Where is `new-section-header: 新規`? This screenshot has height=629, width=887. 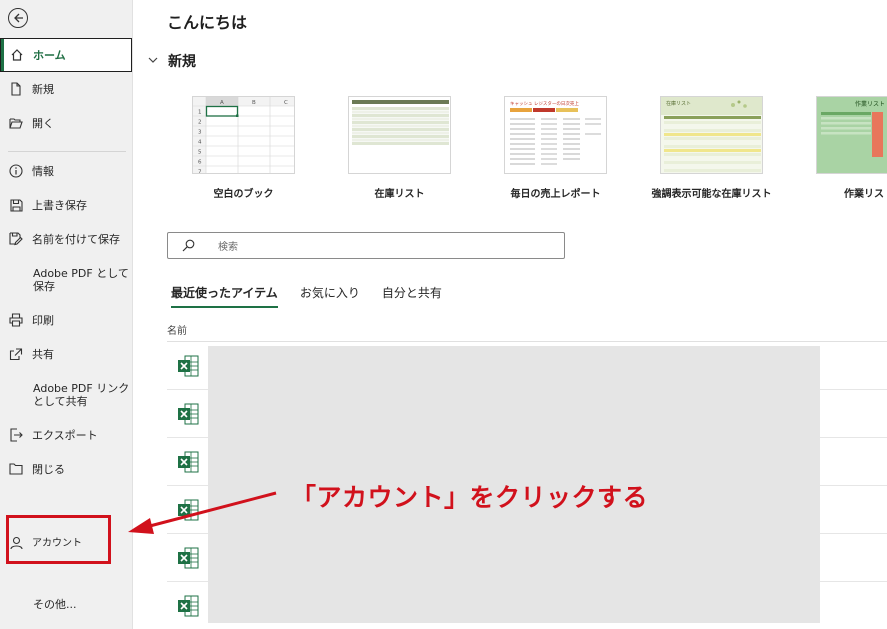
new-section-header: 新規 is located at coordinates (172, 61).